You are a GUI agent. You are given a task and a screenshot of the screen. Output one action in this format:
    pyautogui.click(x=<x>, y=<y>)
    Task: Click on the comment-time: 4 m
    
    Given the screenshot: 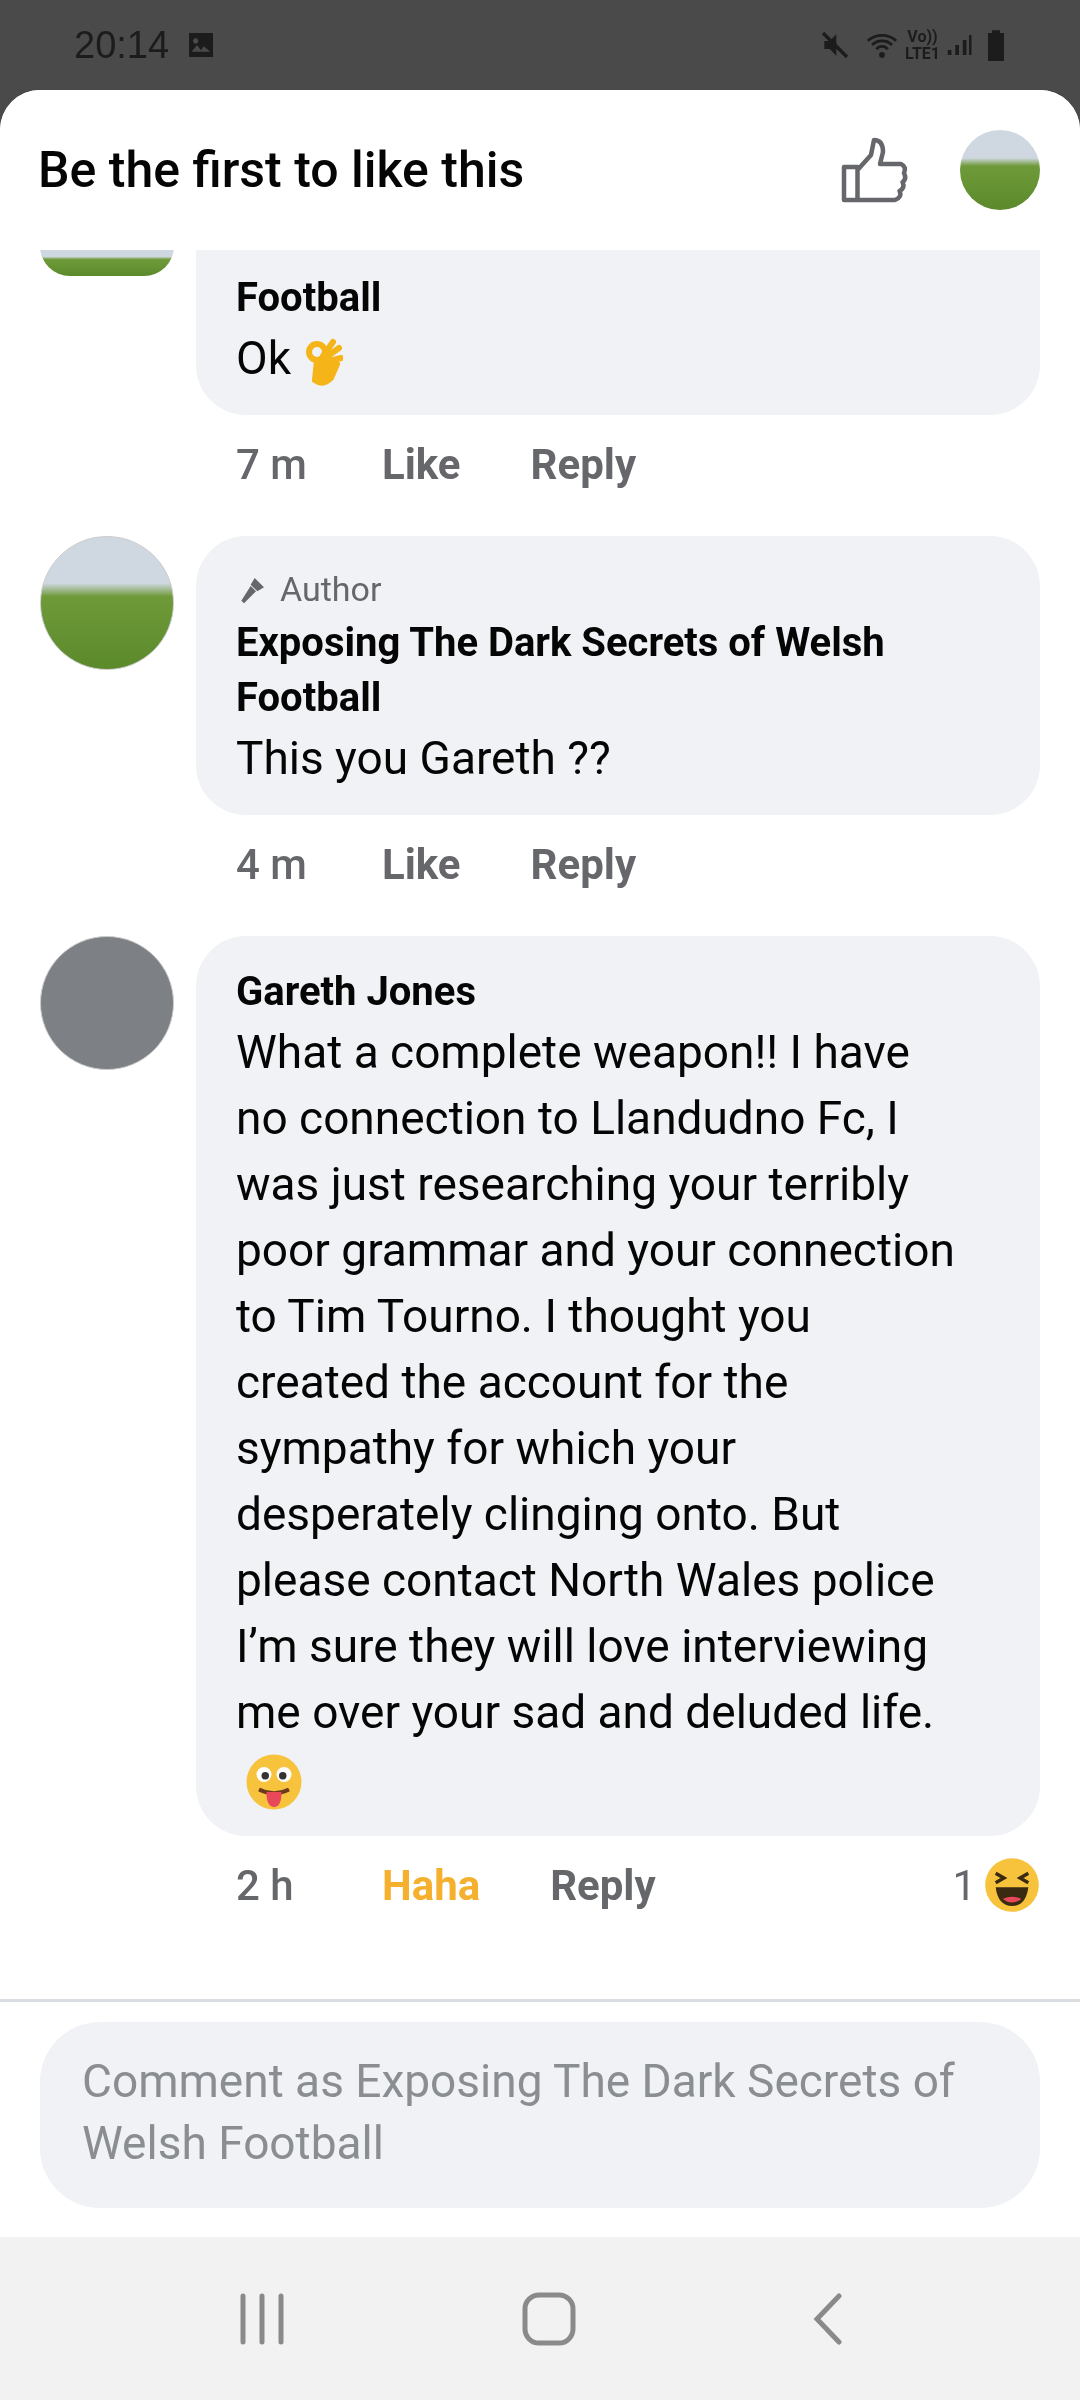 What is the action you would take?
    pyautogui.click(x=272, y=865)
    